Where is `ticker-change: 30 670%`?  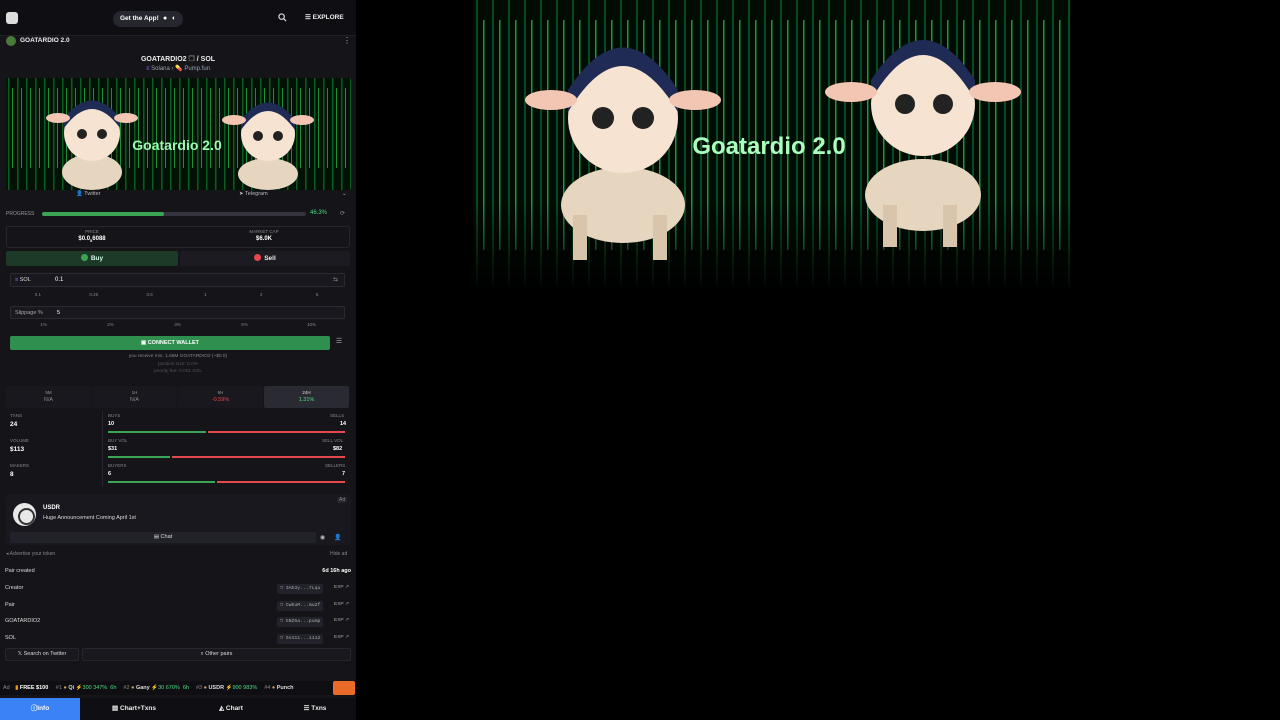 ticker-change: 30 670% is located at coordinates (169, 688).